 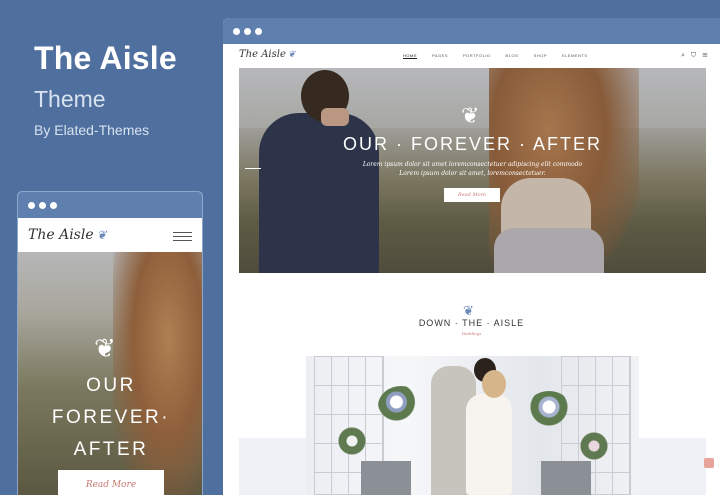 What do you see at coordinates (61, 235) in the screenshot?
I see `mobile-site-logo-text: The Aisle` at bounding box center [61, 235].